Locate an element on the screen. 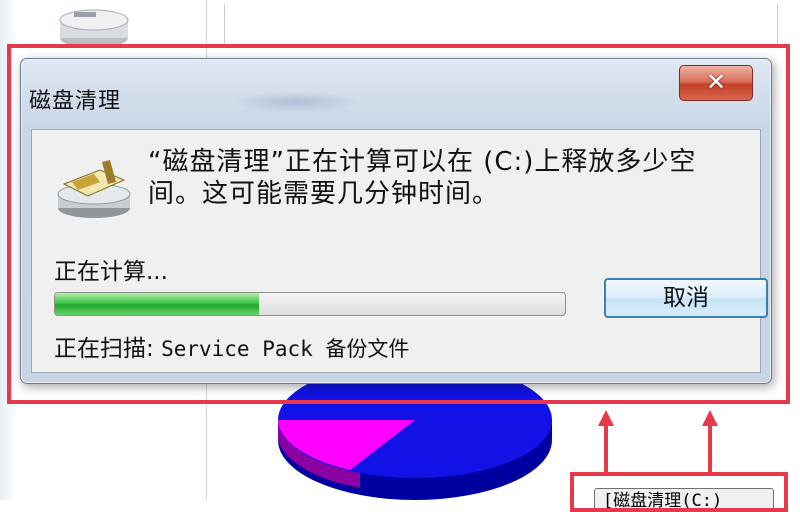 This screenshot has height=512, width=800. highlight-box-button is located at coordinates (679, 492).